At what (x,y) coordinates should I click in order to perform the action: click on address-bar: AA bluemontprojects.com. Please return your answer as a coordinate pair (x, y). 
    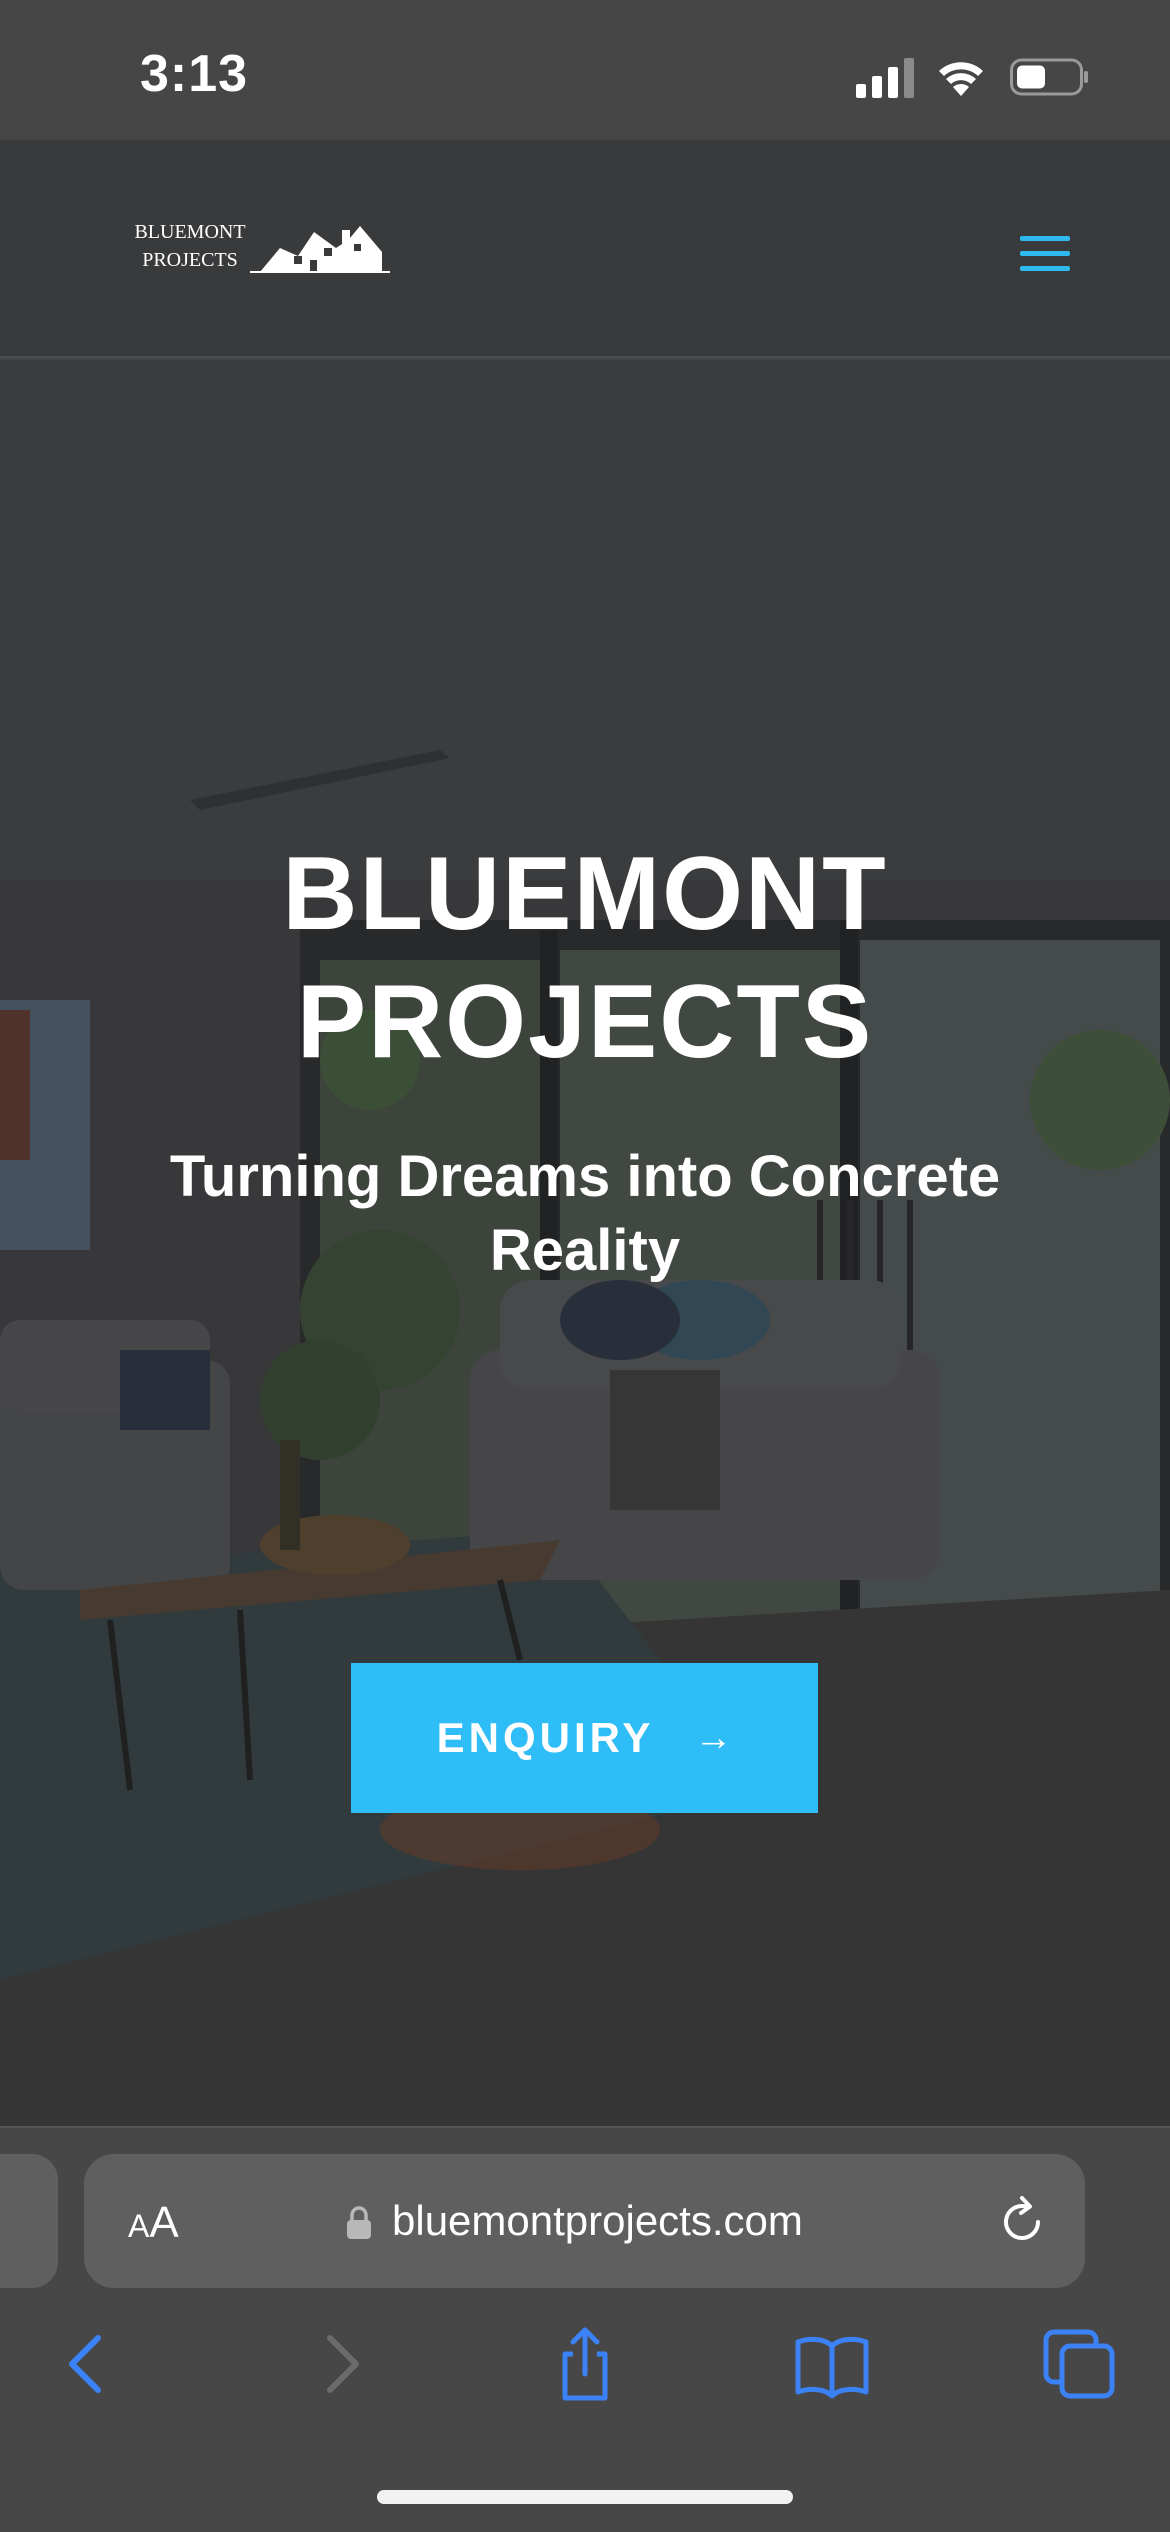
    Looking at the image, I should click on (584, 2221).